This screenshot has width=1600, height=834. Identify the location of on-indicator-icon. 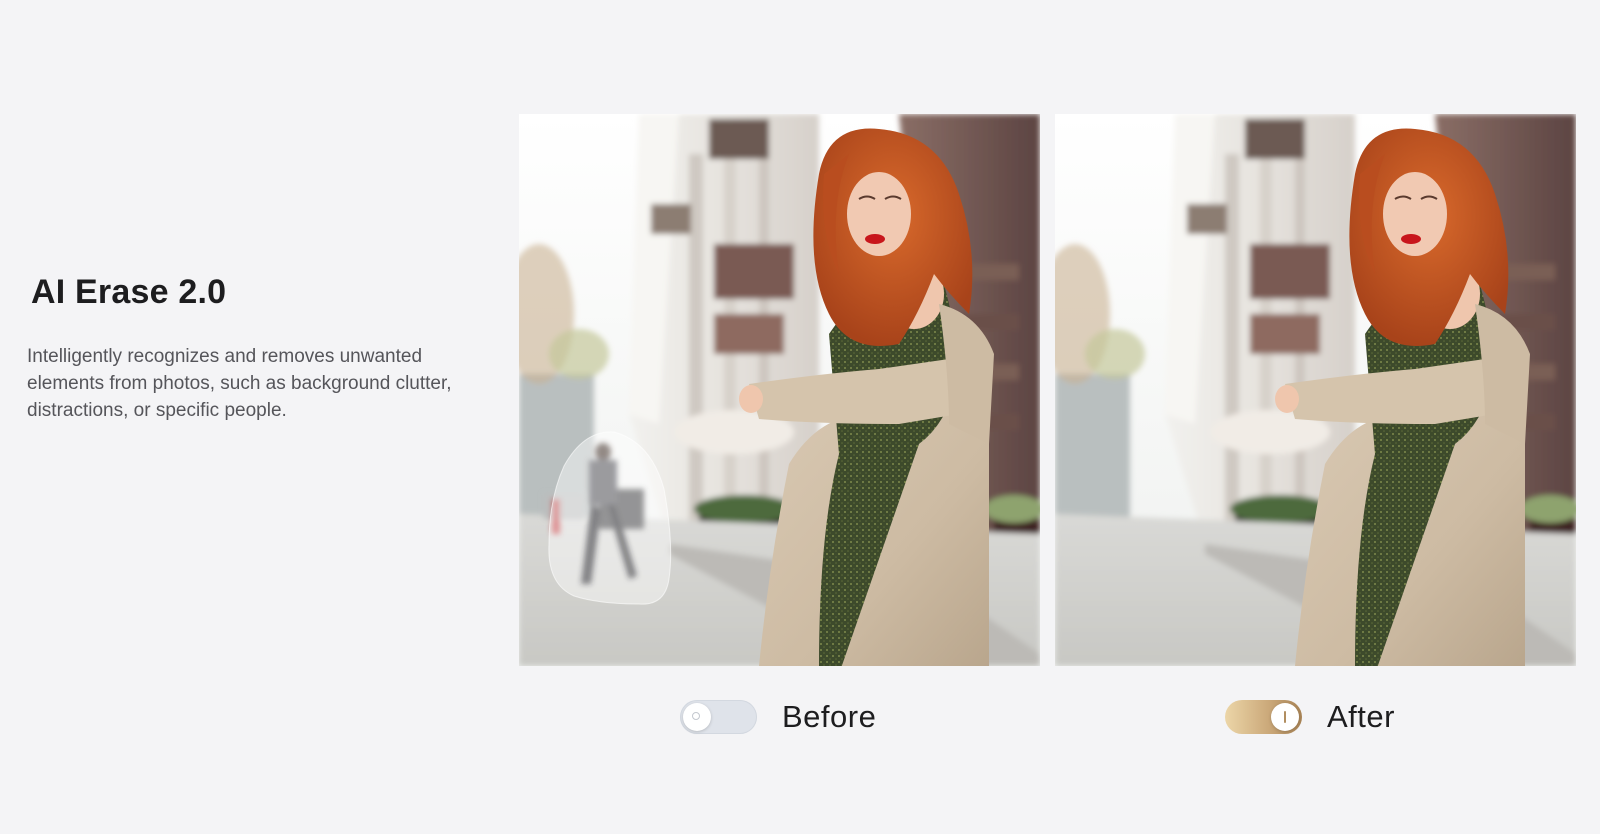
(1285, 717).